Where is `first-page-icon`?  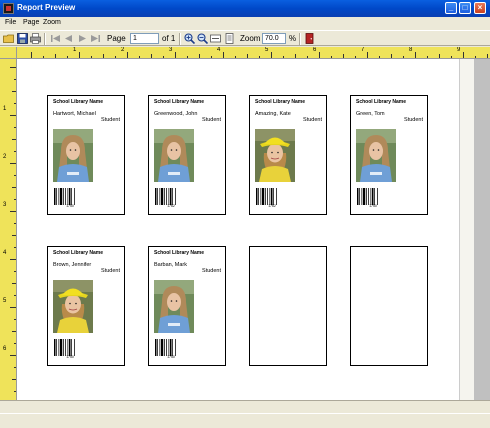 first-page-icon is located at coordinates (55, 38).